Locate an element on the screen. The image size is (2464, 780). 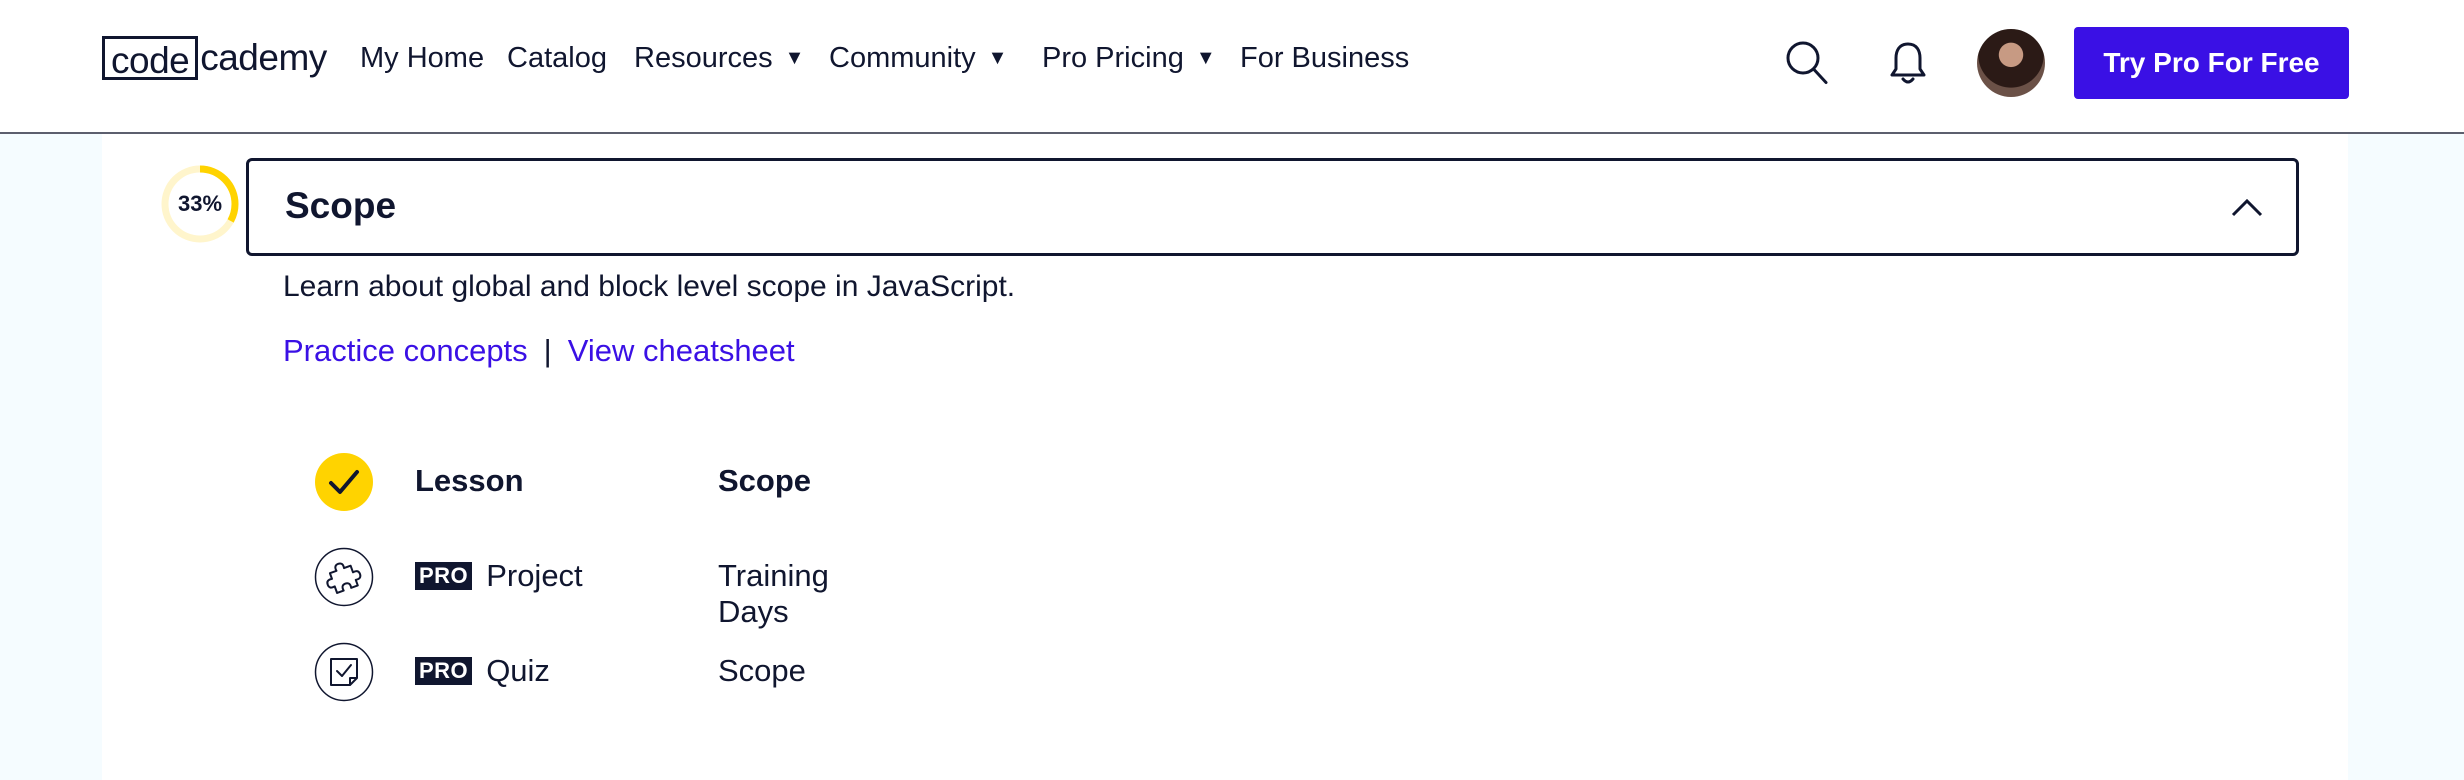
practice-concepts-link: Practice concepts is located at coordinates (405, 351).